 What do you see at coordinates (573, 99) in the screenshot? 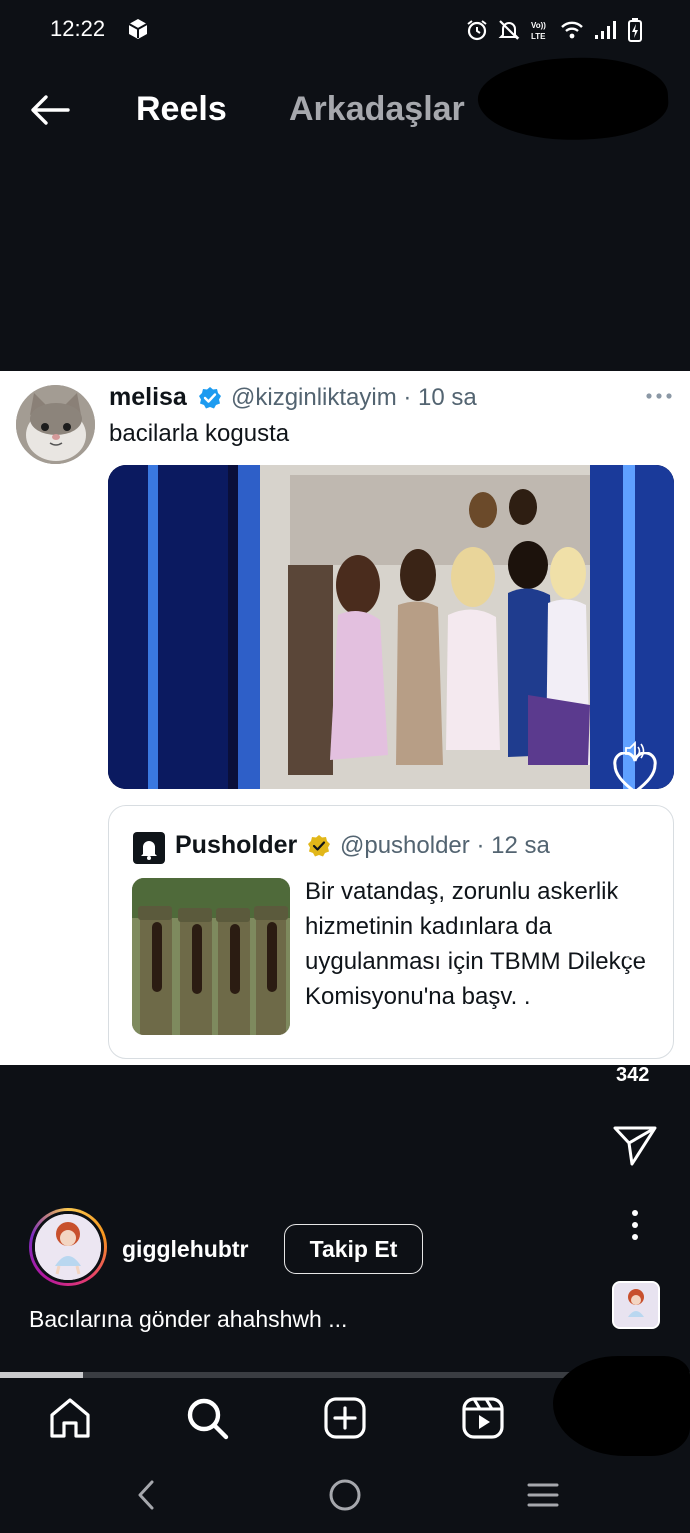
I see `redaction-scribble` at bounding box center [573, 99].